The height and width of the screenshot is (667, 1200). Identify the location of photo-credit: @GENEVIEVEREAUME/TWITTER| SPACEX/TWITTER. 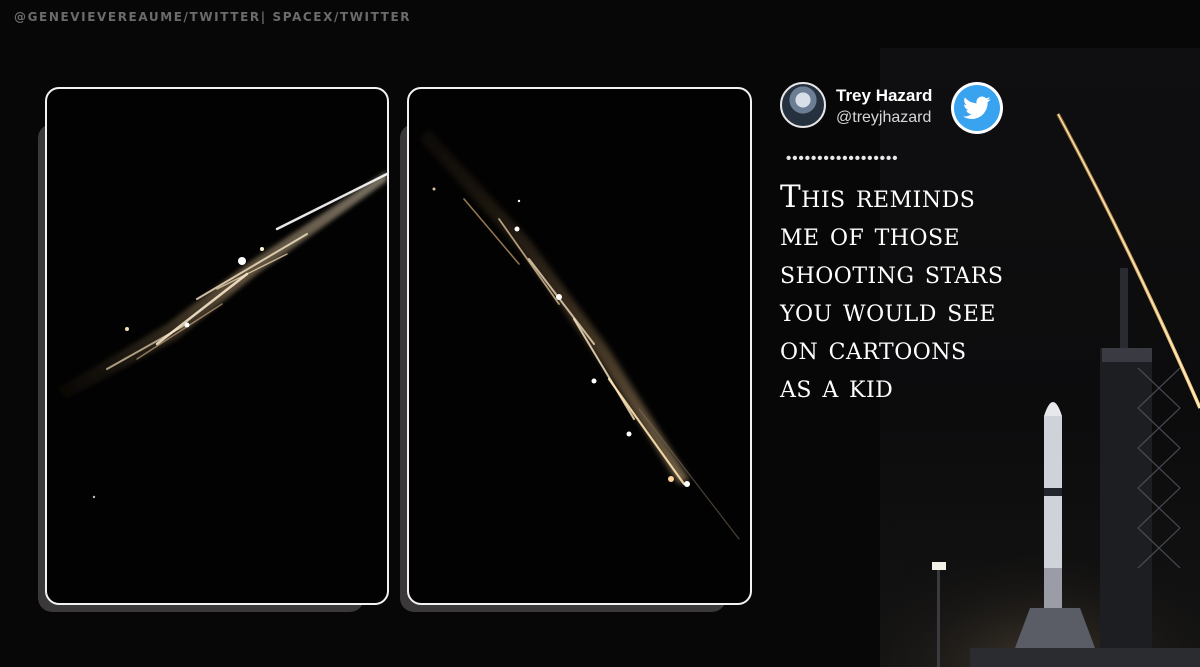
(213, 17).